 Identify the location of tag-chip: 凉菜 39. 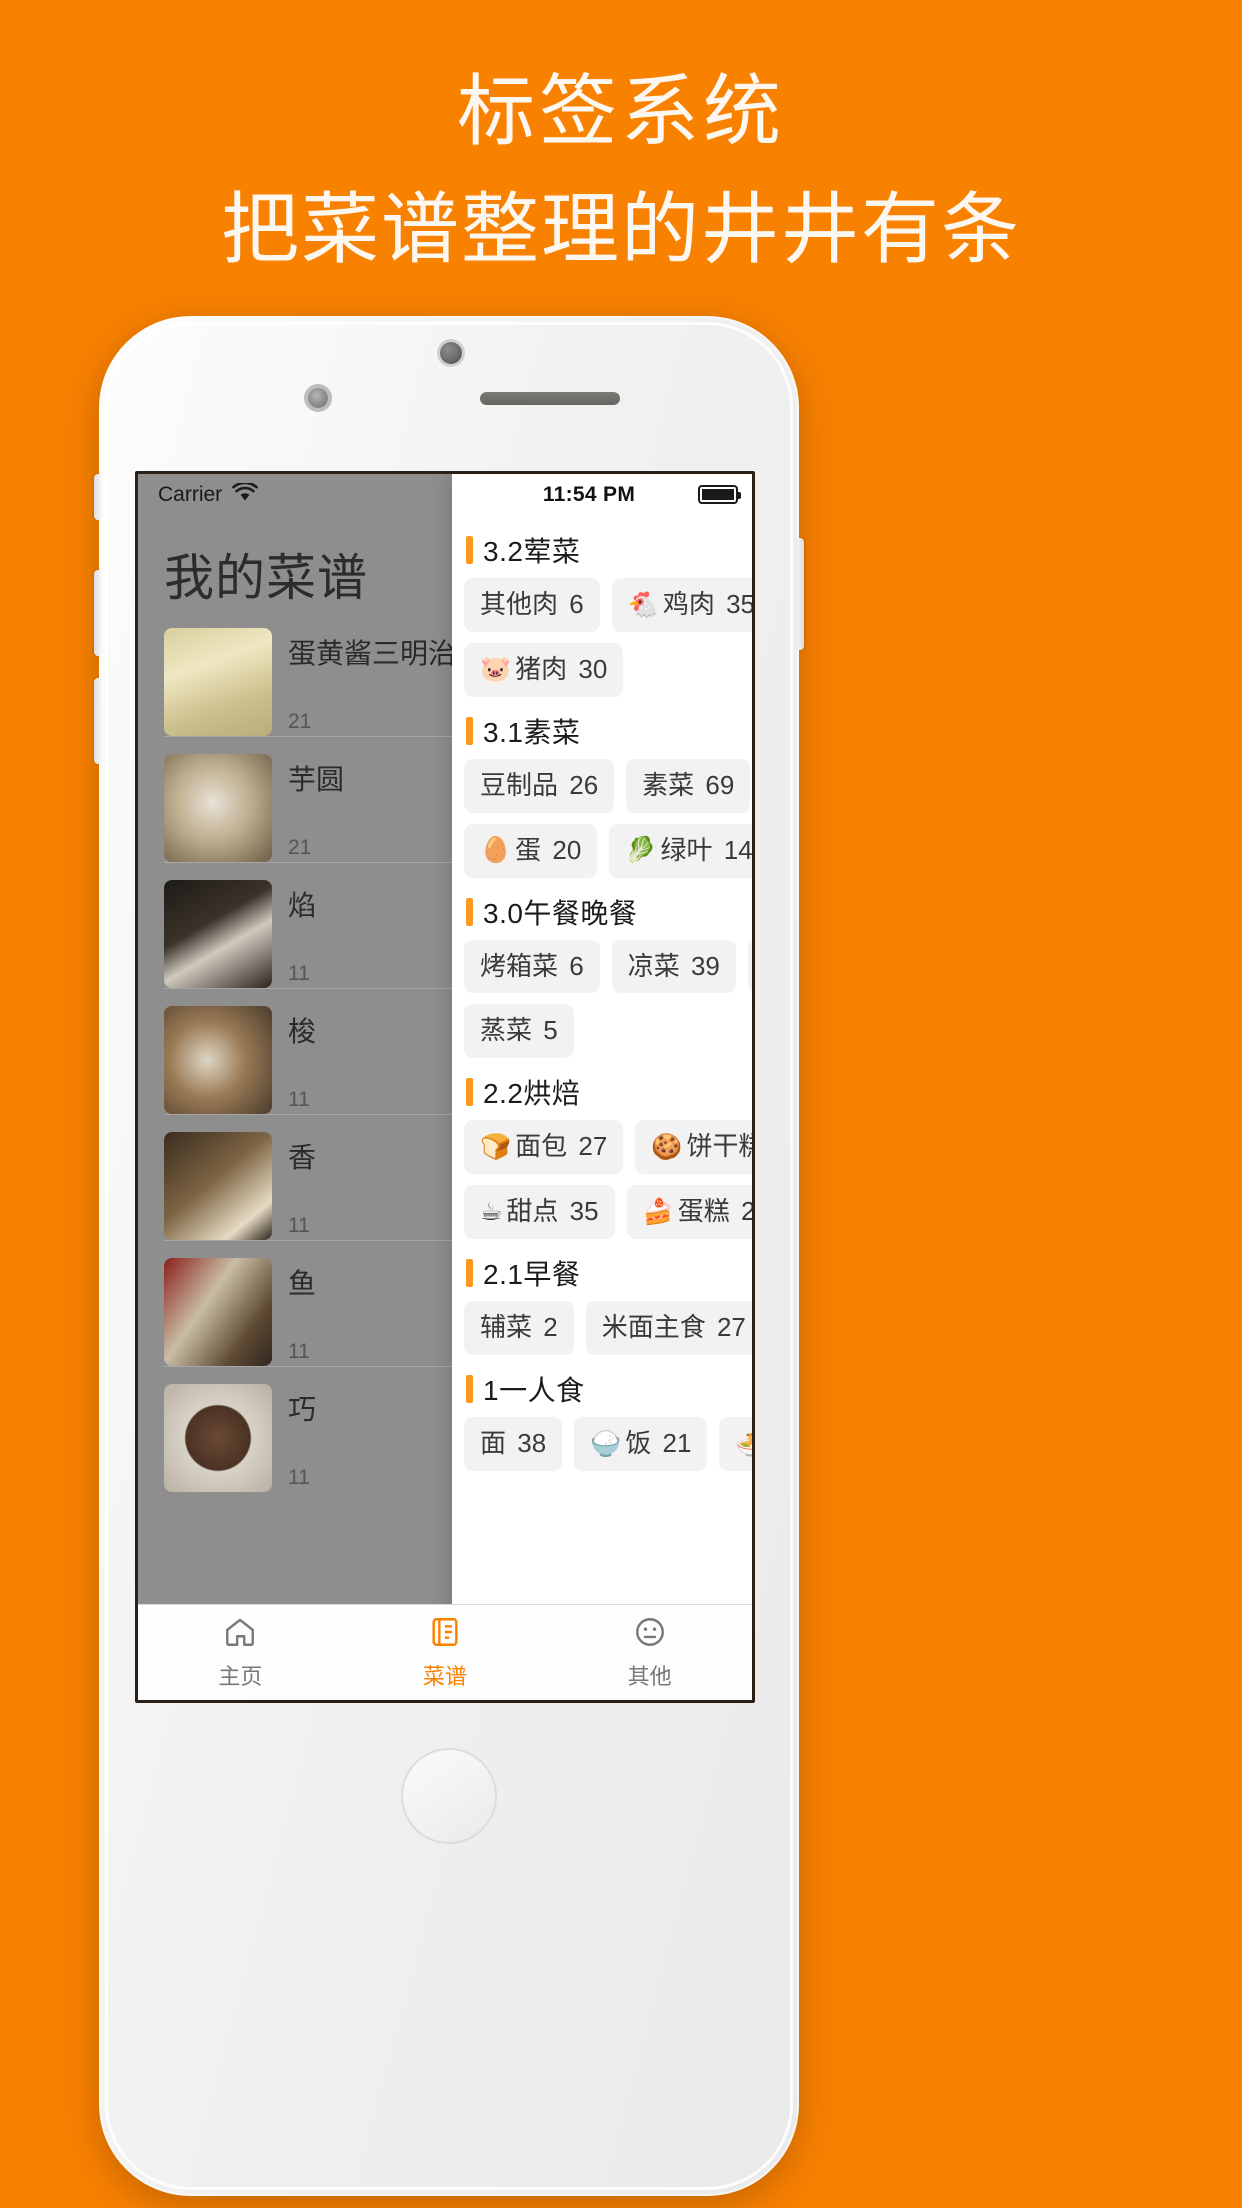
(673, 966).